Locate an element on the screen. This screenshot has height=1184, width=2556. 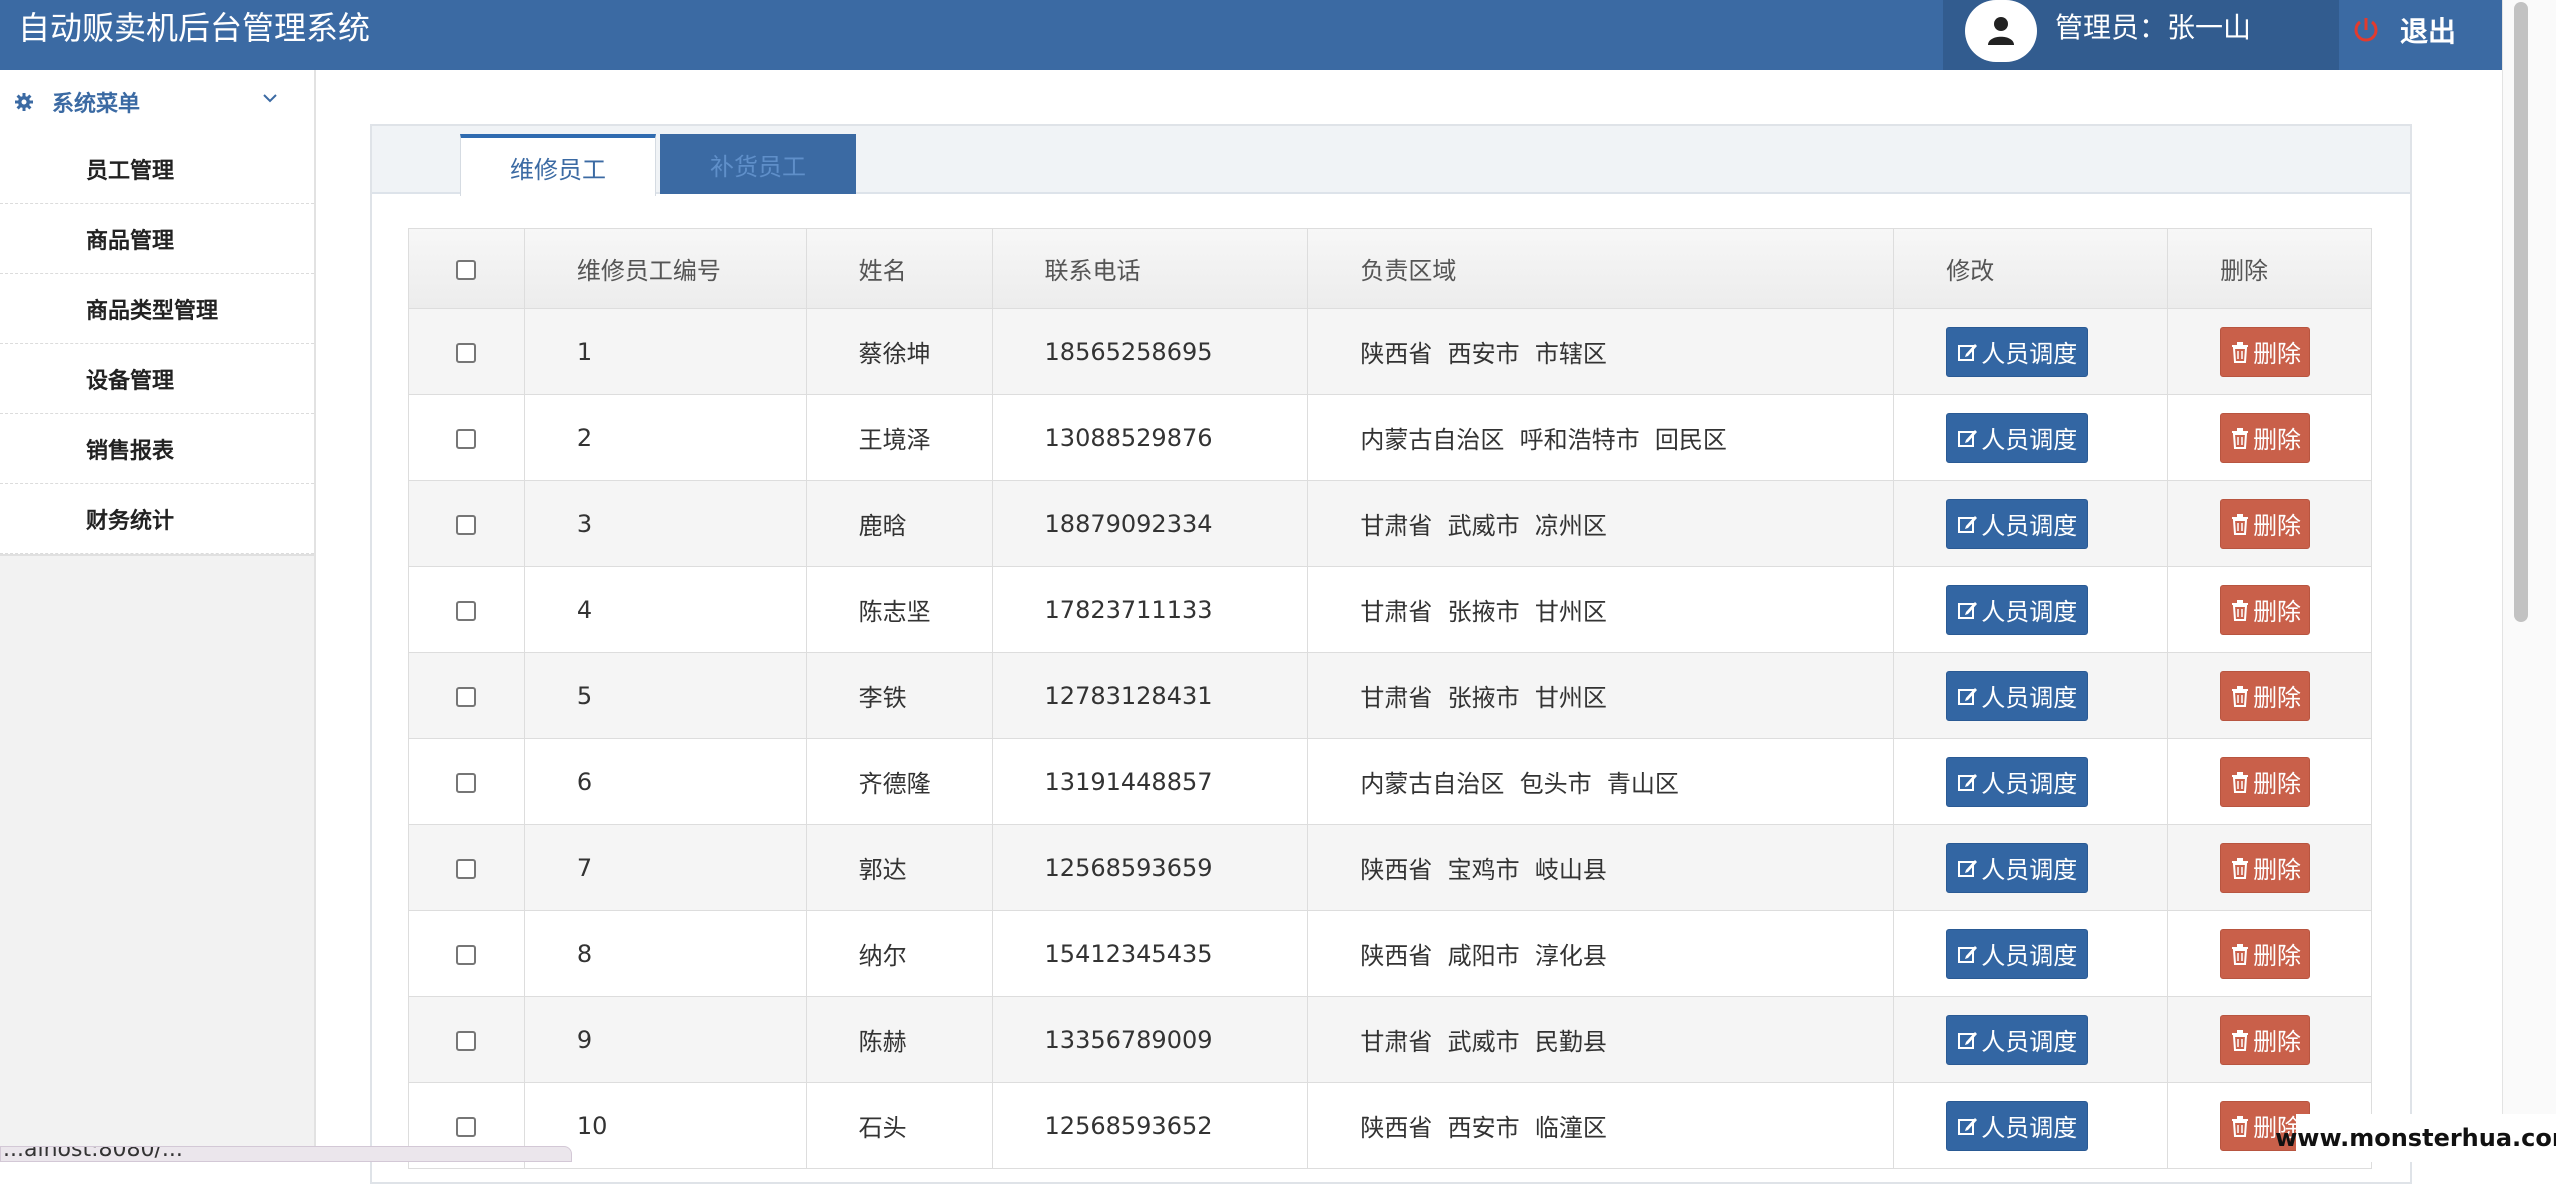
select-all-checkbox is located at coordinates (466, 269).